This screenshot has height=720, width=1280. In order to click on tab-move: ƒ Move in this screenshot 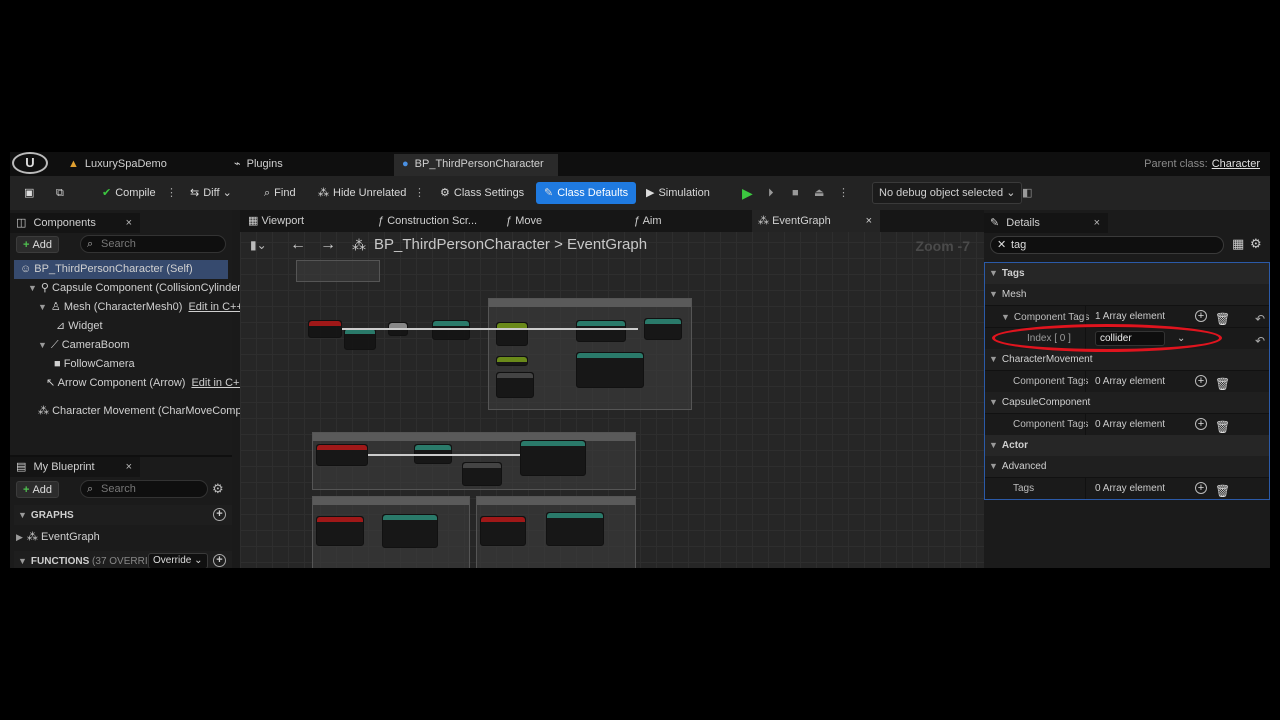, I will do `click(524, 221)`.